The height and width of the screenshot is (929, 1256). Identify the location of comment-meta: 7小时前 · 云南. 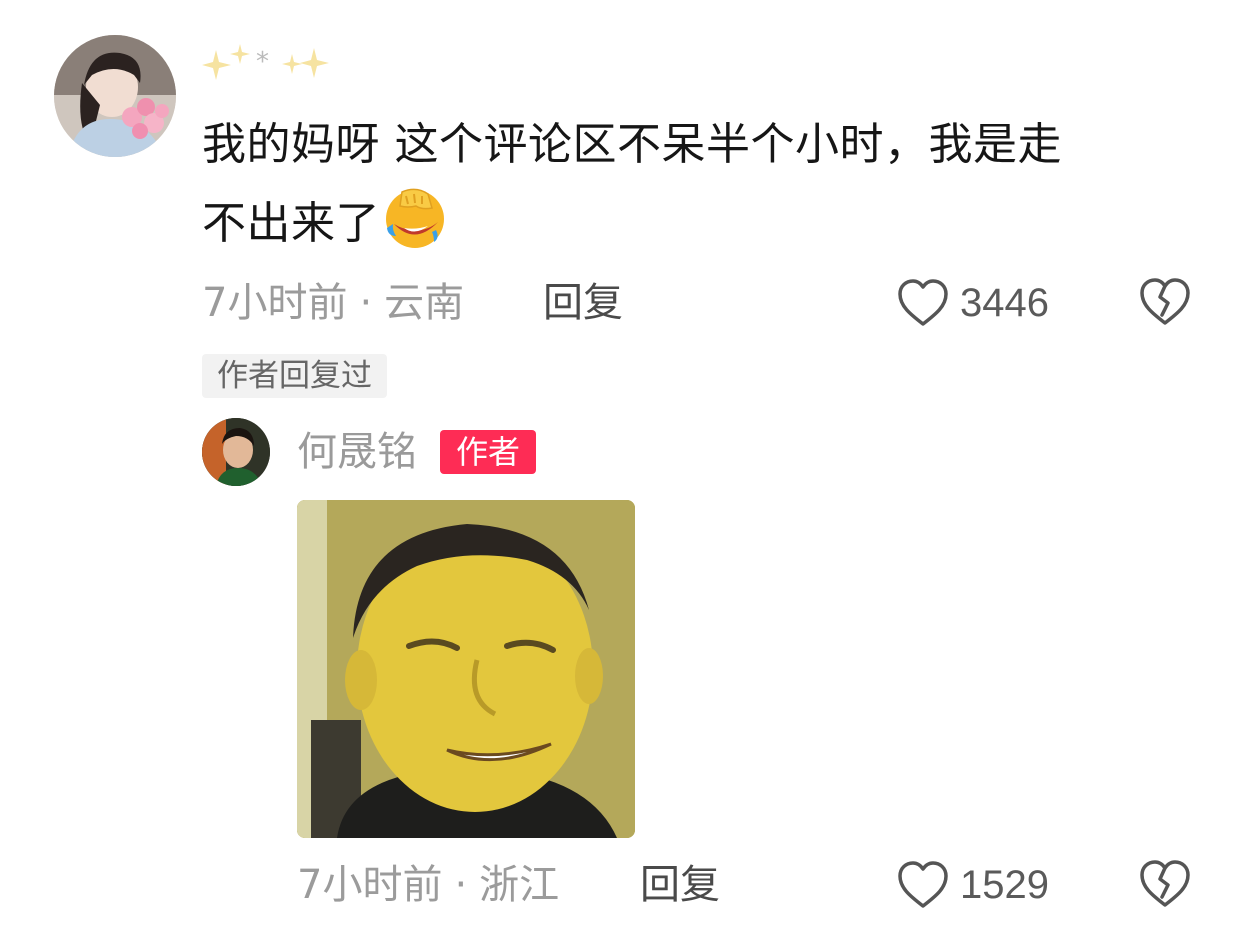
(333, 303).